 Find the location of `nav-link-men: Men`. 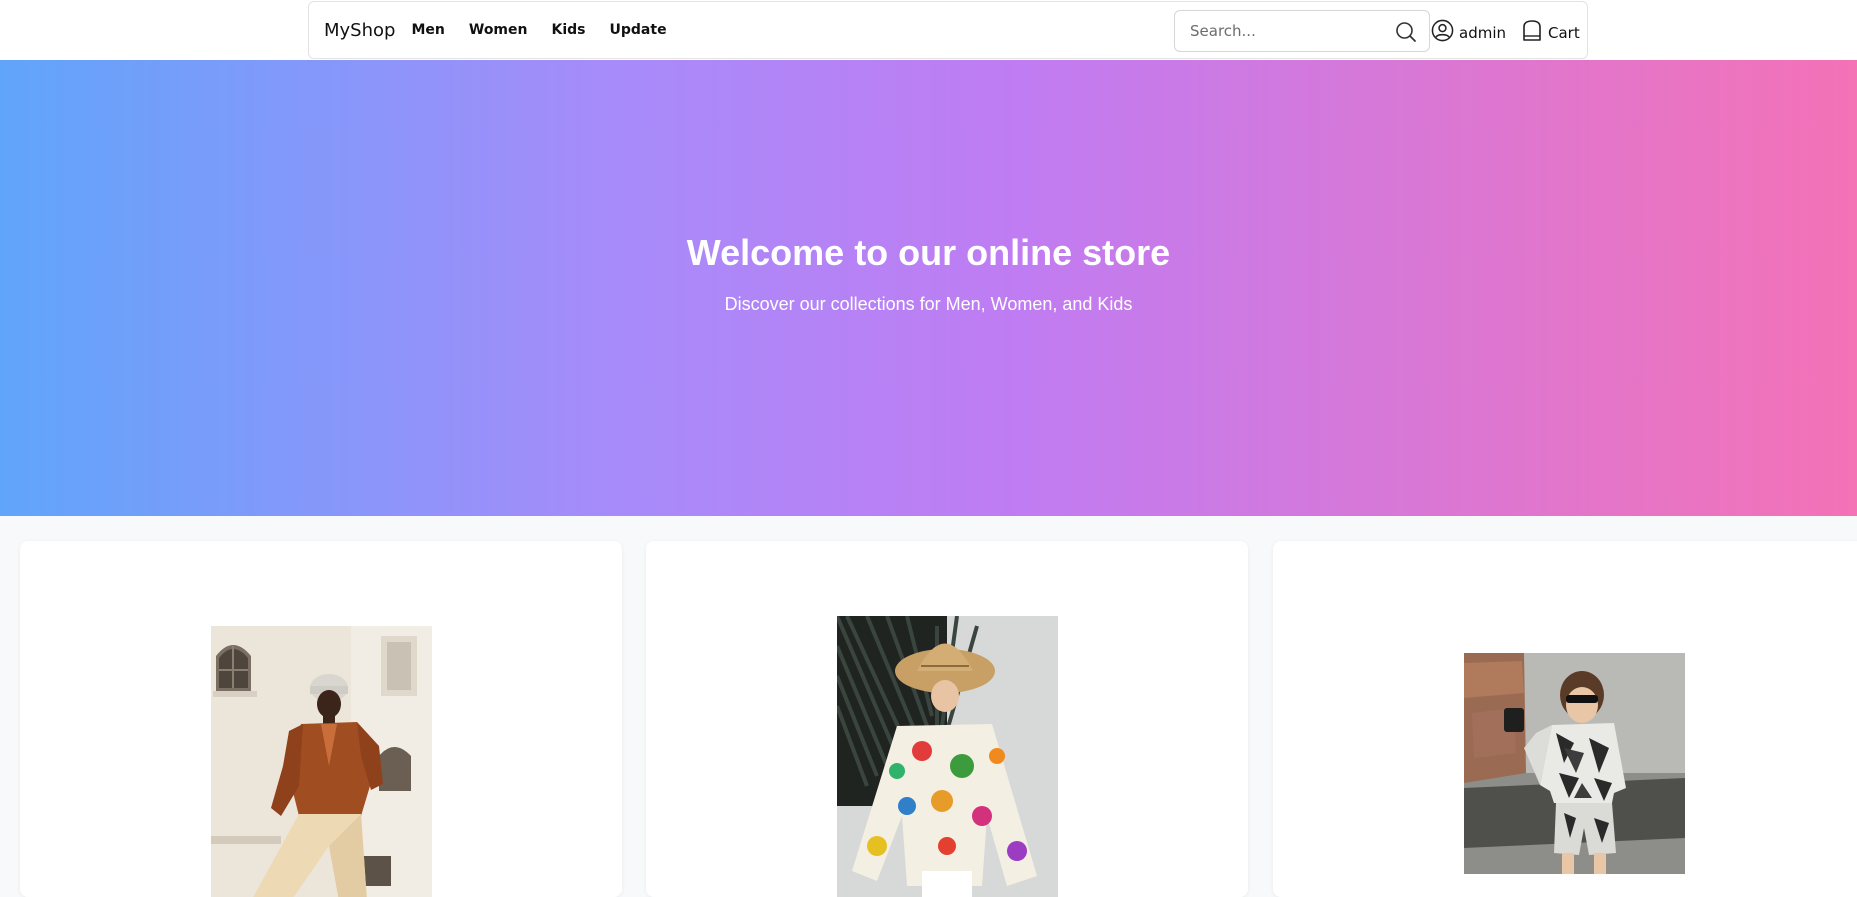

nav-link-men: Men is located at coordinates (433, 30).